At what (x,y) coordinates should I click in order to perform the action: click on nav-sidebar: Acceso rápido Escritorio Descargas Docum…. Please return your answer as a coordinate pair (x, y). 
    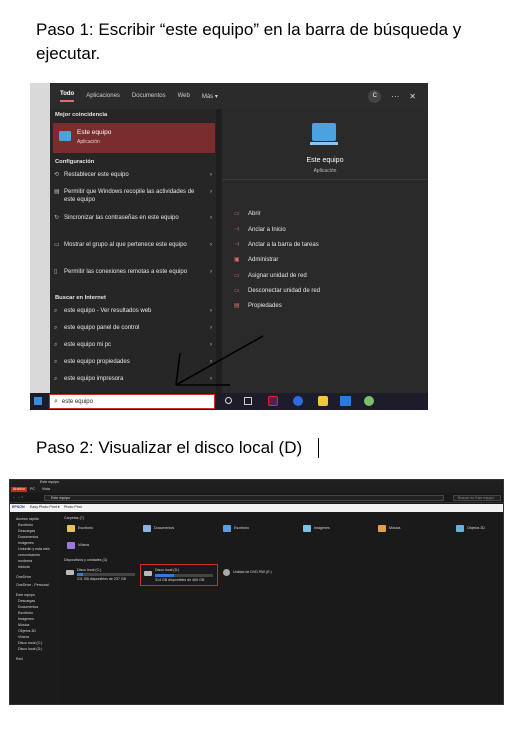
    Looking at the image, I should click on (35, 608).